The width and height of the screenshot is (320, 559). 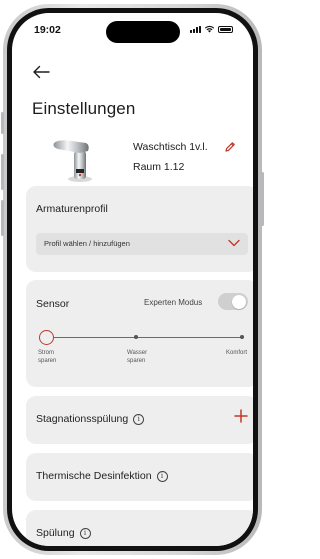 What do you see at coordinates (87, 243) in the screenshot?
I see `profile-select-value: Profil wählen / hinzufügen` at bounding box center [87, 243].